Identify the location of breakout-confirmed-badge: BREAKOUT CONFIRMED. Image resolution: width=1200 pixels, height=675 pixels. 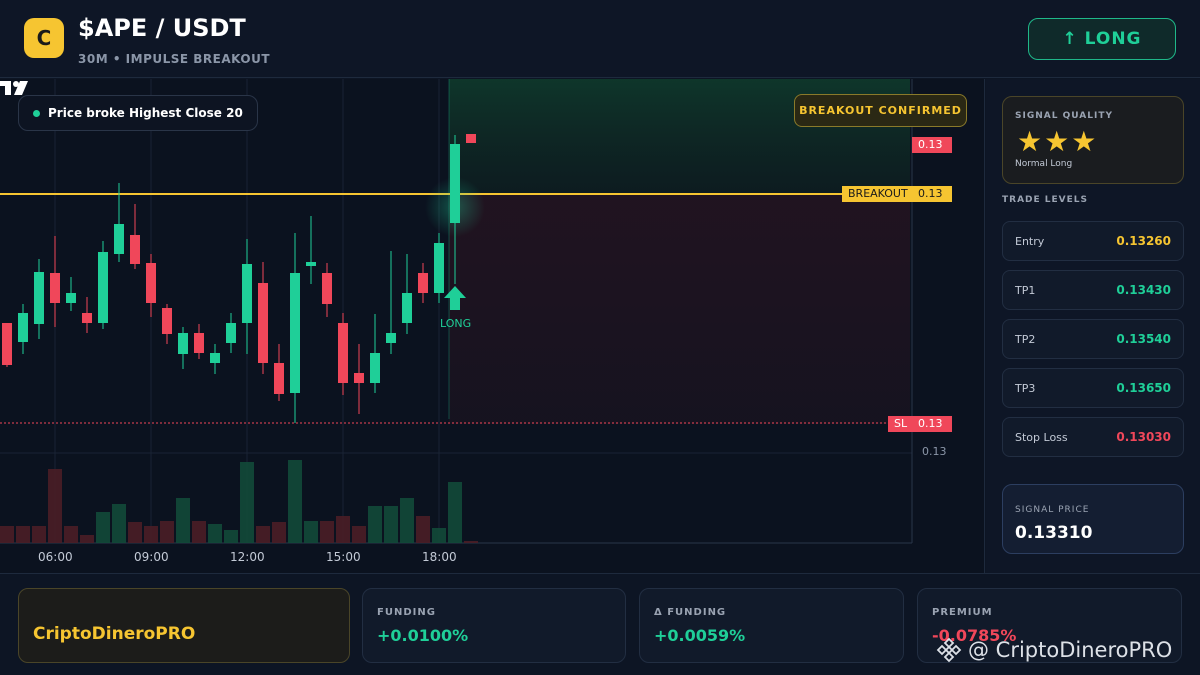
(880, 110).